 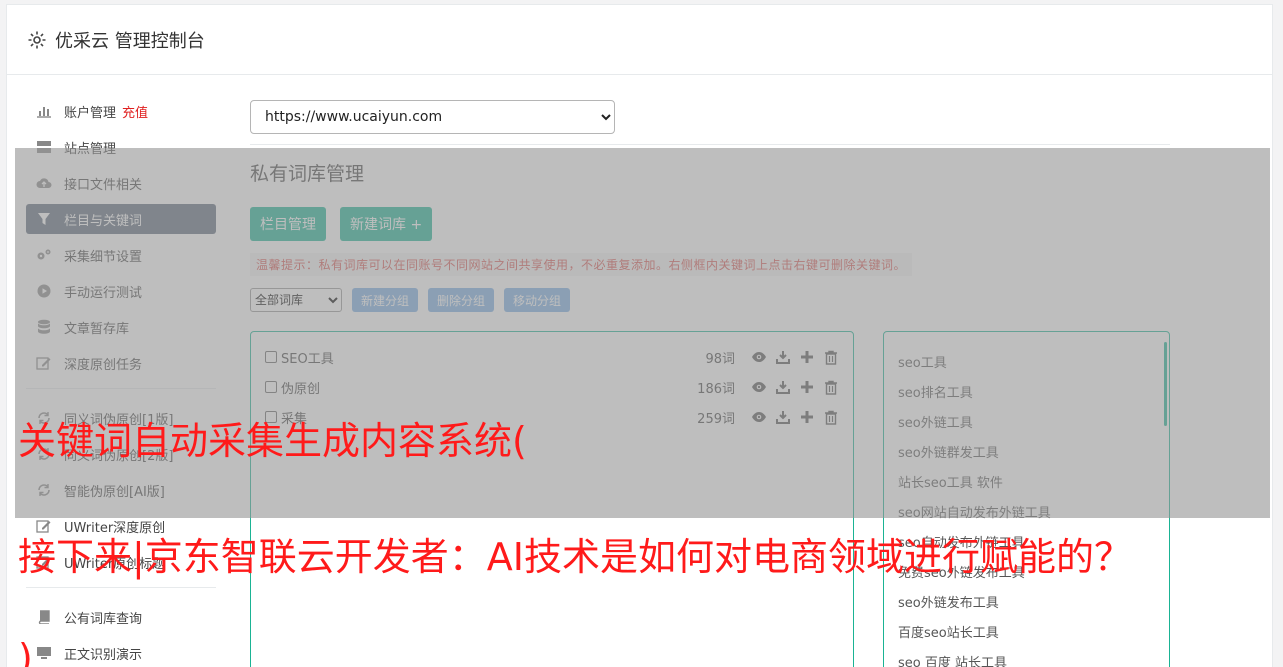 I want to click on sidebar-item-label: UWriter原创标题, so click(x=115, y=564).